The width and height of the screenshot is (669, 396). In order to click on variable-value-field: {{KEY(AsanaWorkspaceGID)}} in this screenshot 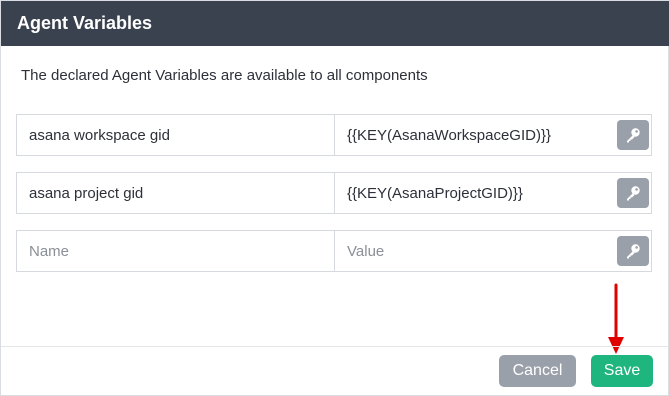, I will do `click(493, 135)`.